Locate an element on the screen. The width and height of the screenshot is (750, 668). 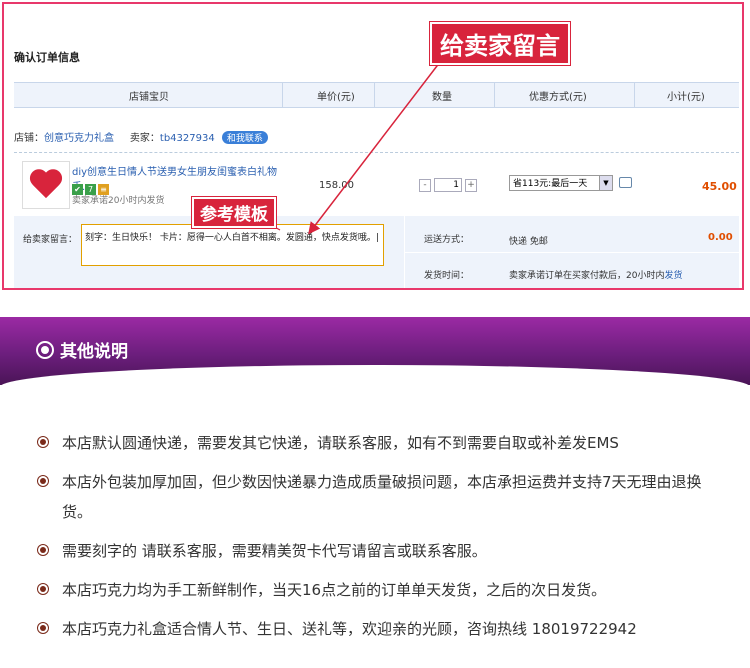
callout-arrows is located at coordinates (351, 148).